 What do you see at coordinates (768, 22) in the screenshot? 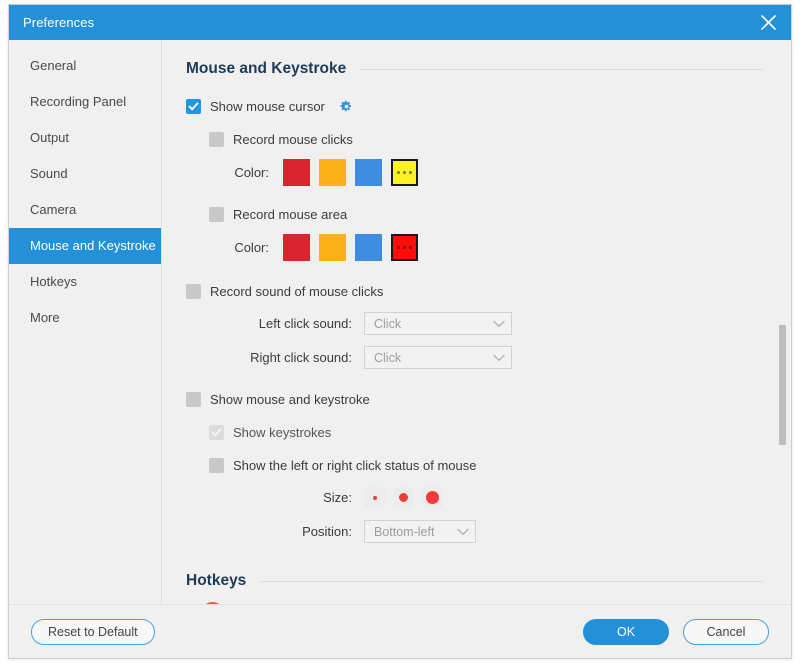
I see `close-icon` at bounding box center [768, 22].